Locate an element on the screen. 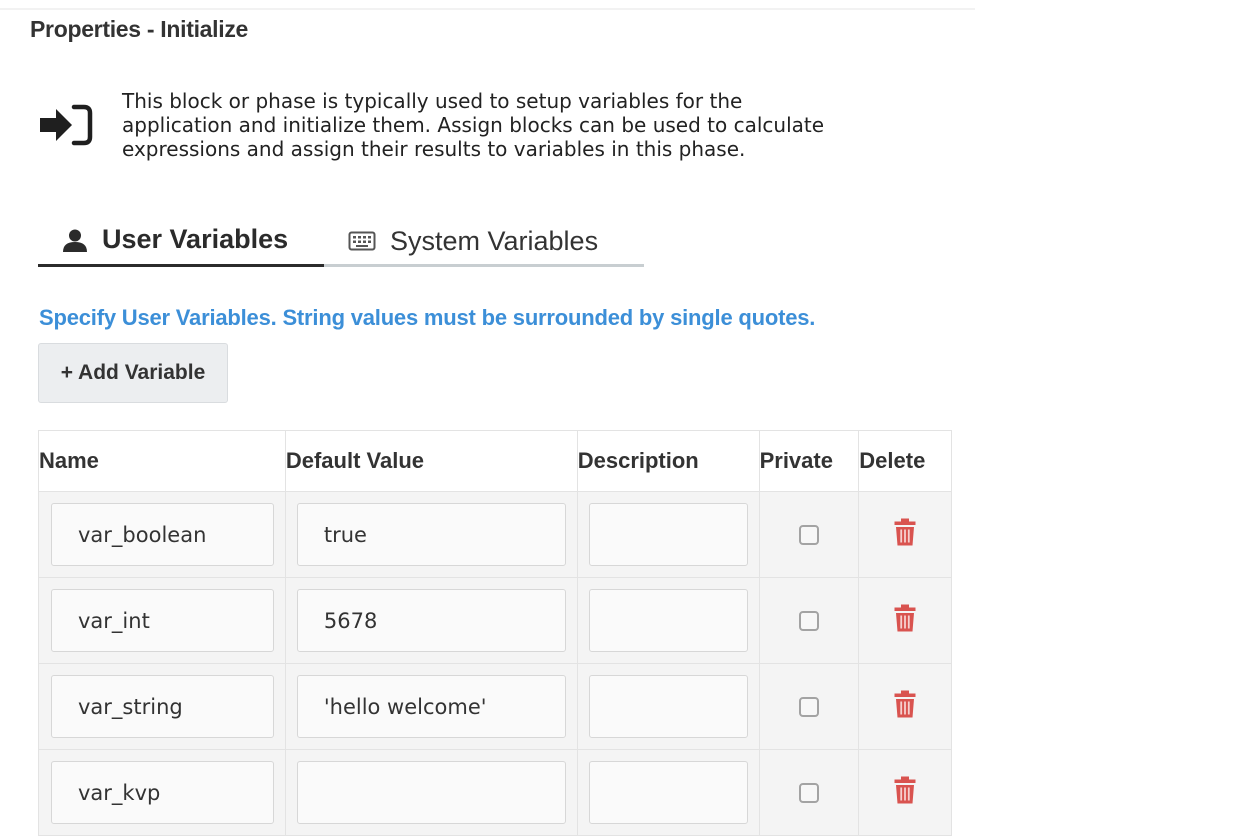 The height and width of the screenshot is (836, 1257). variable-name-input: var_boolean is located at coordinates (162, 534).